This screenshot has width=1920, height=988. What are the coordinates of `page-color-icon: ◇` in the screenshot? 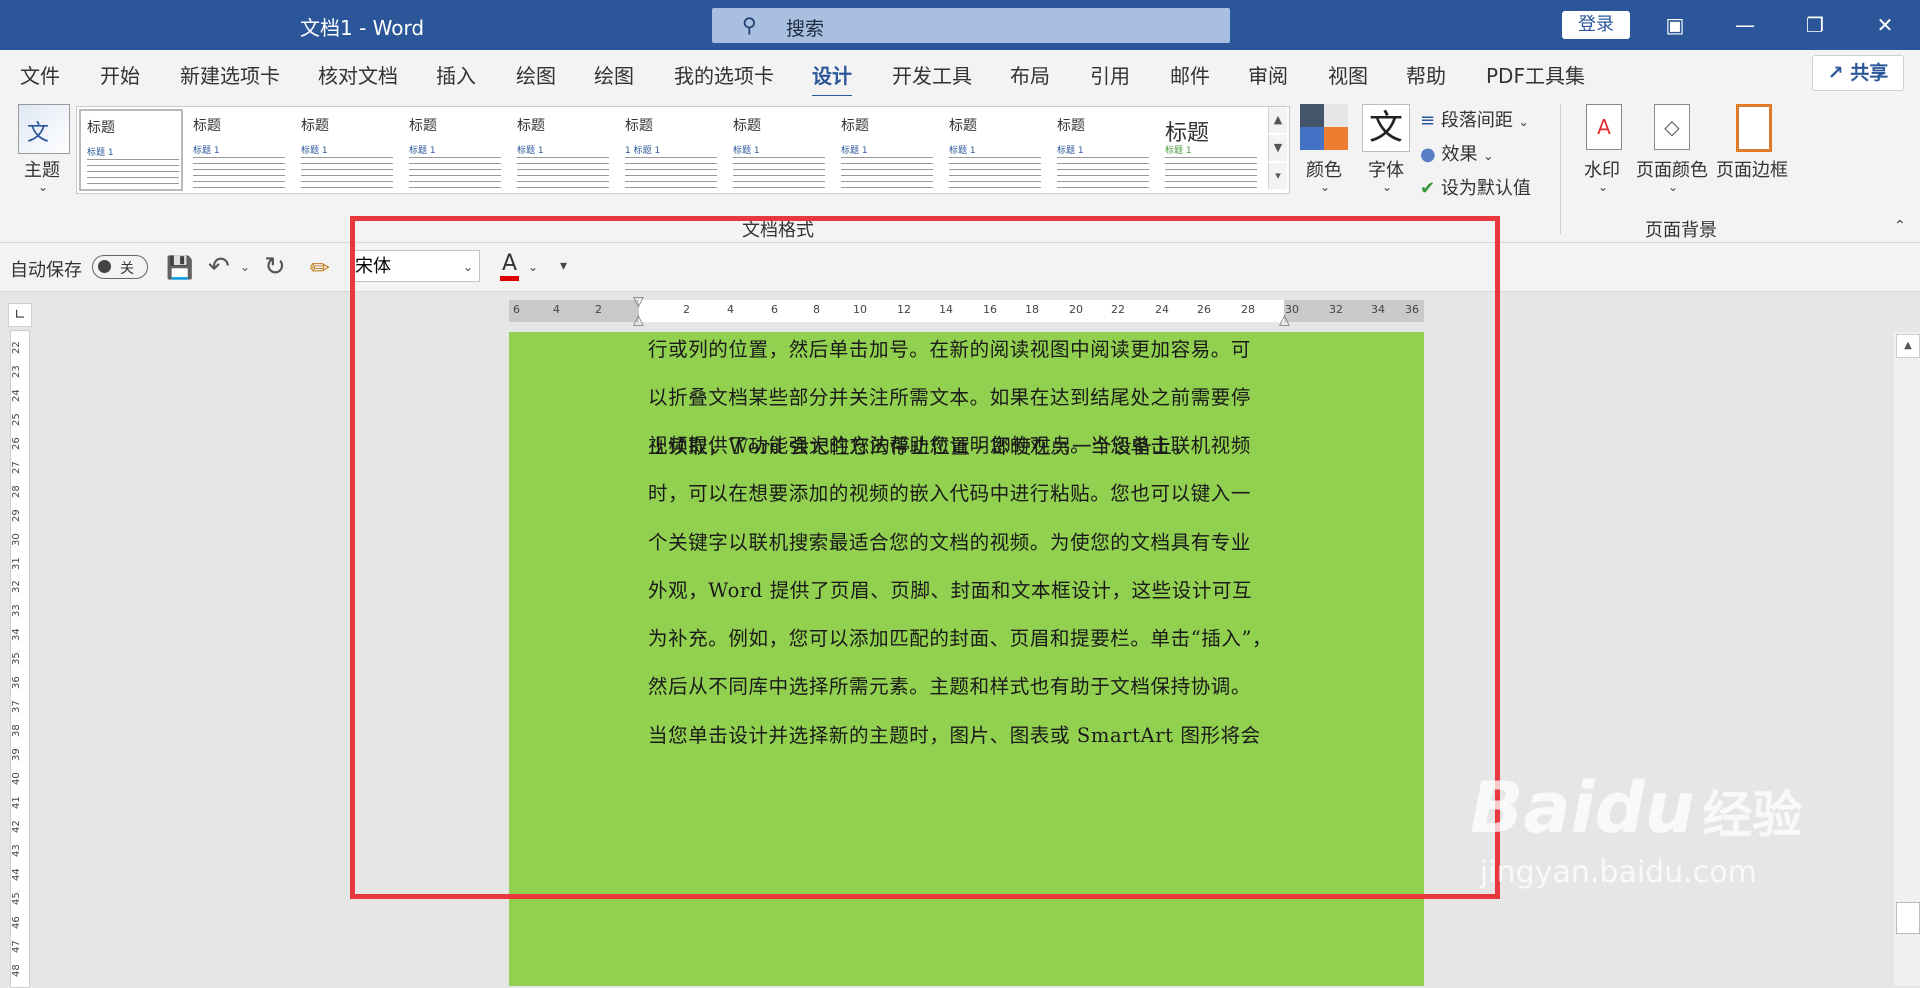 It's located at (1672, 127).